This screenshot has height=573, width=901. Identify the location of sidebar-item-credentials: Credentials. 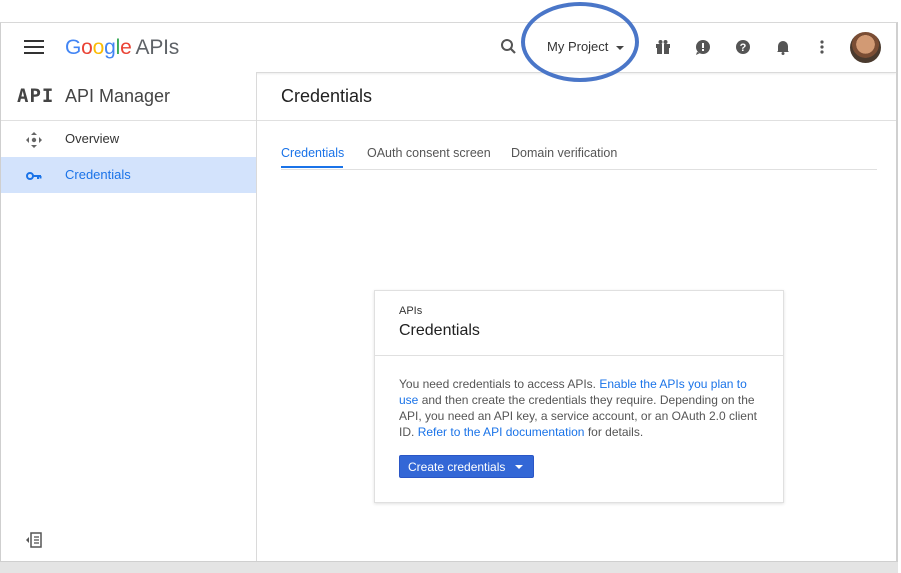
(128, 175).